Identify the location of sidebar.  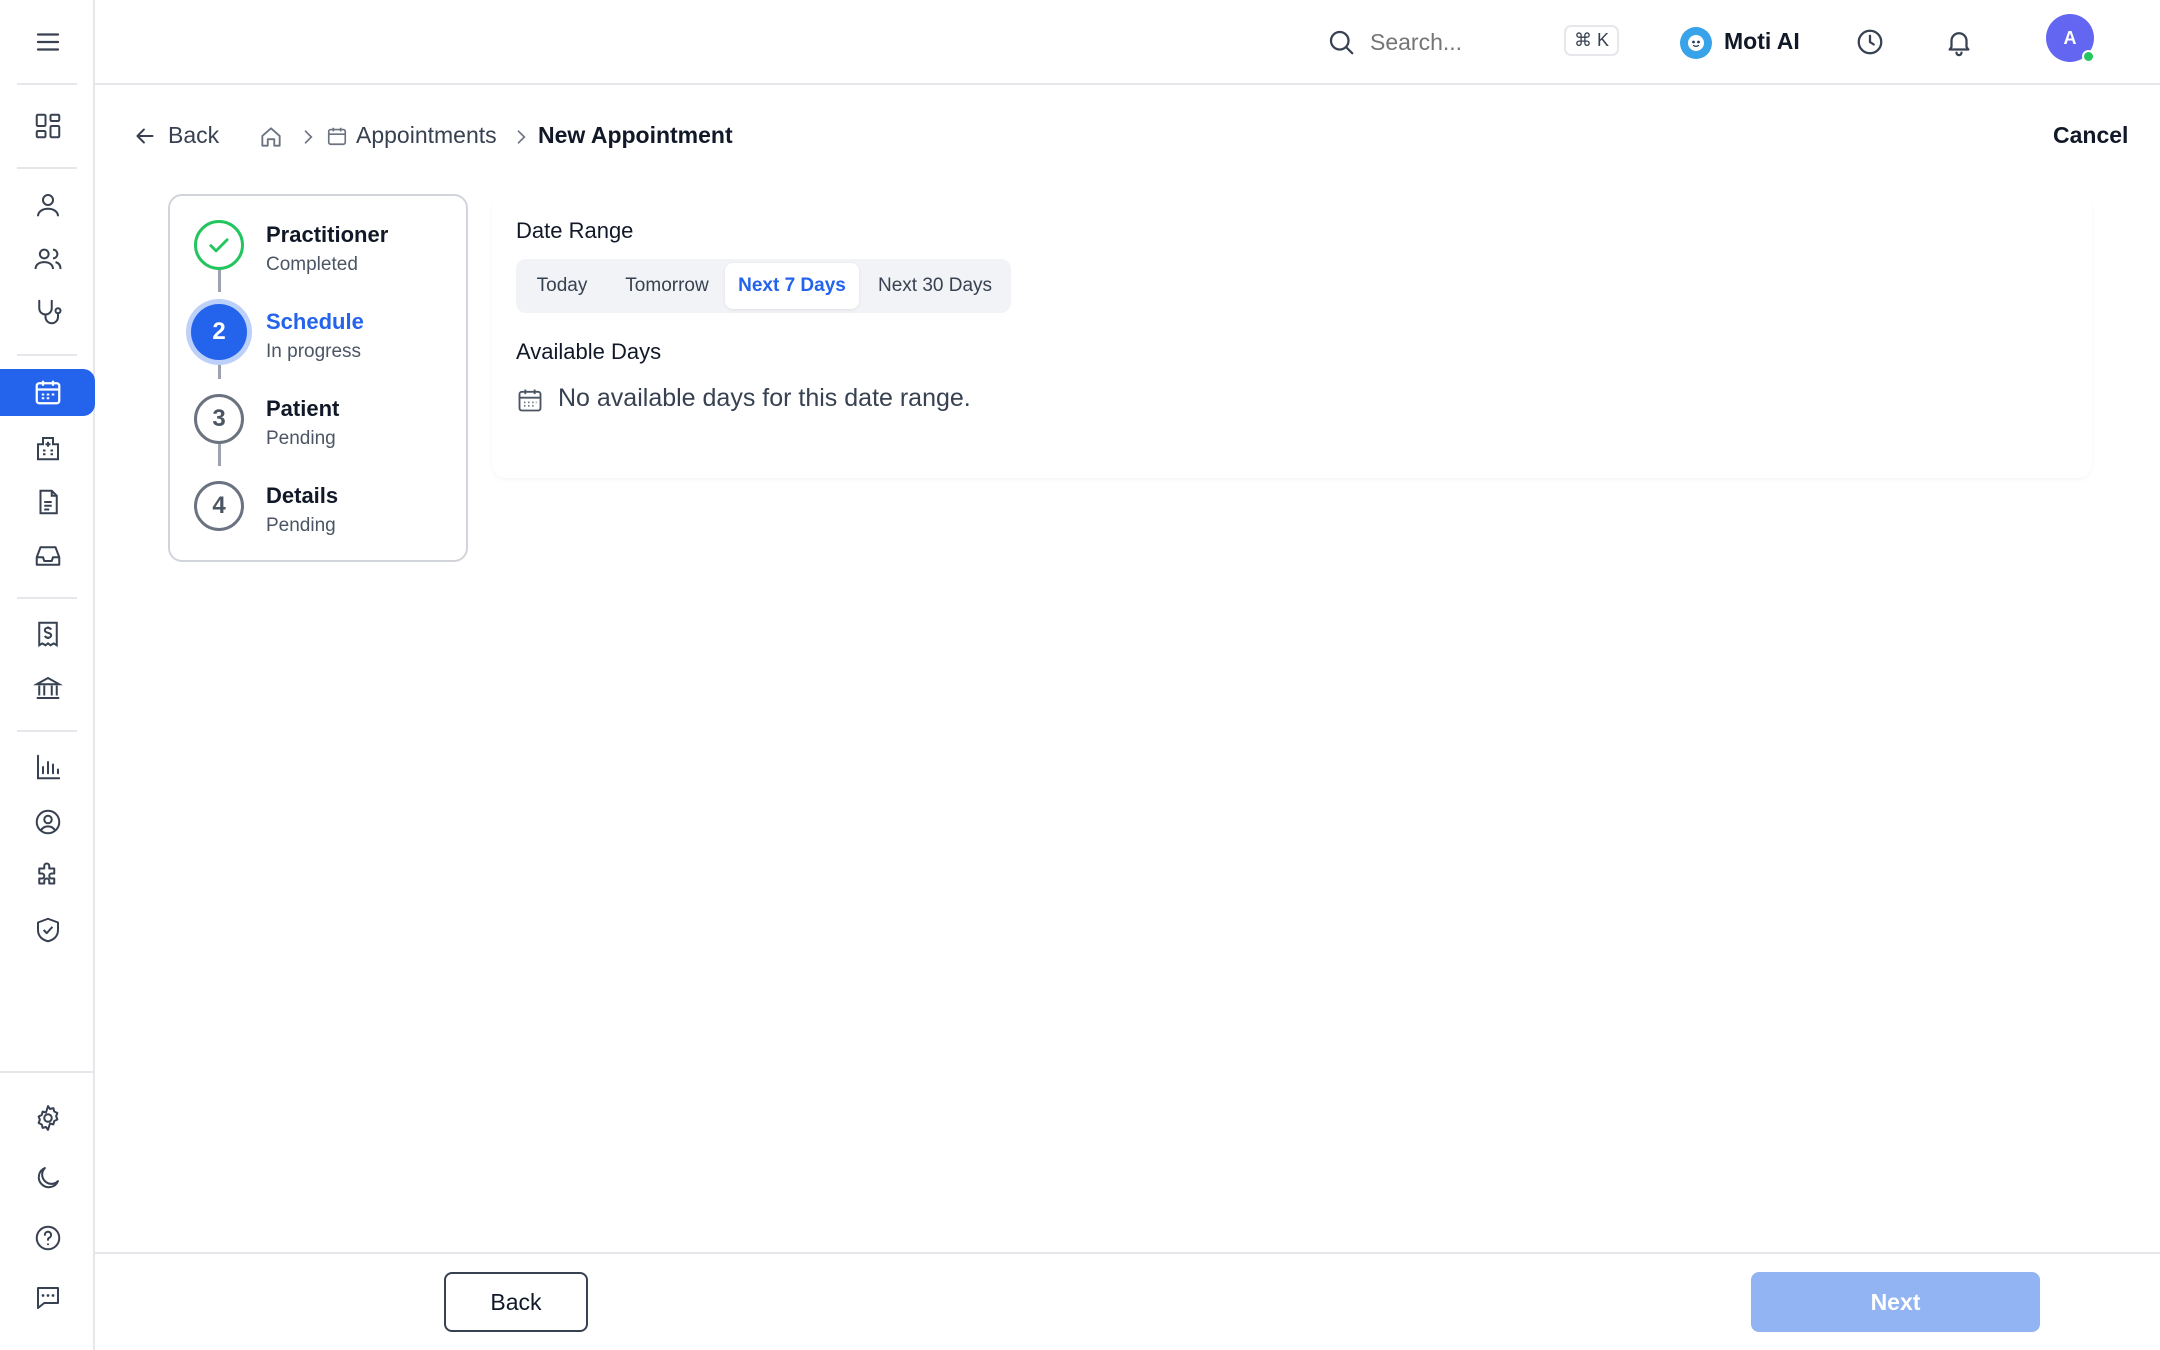
(47, 675).